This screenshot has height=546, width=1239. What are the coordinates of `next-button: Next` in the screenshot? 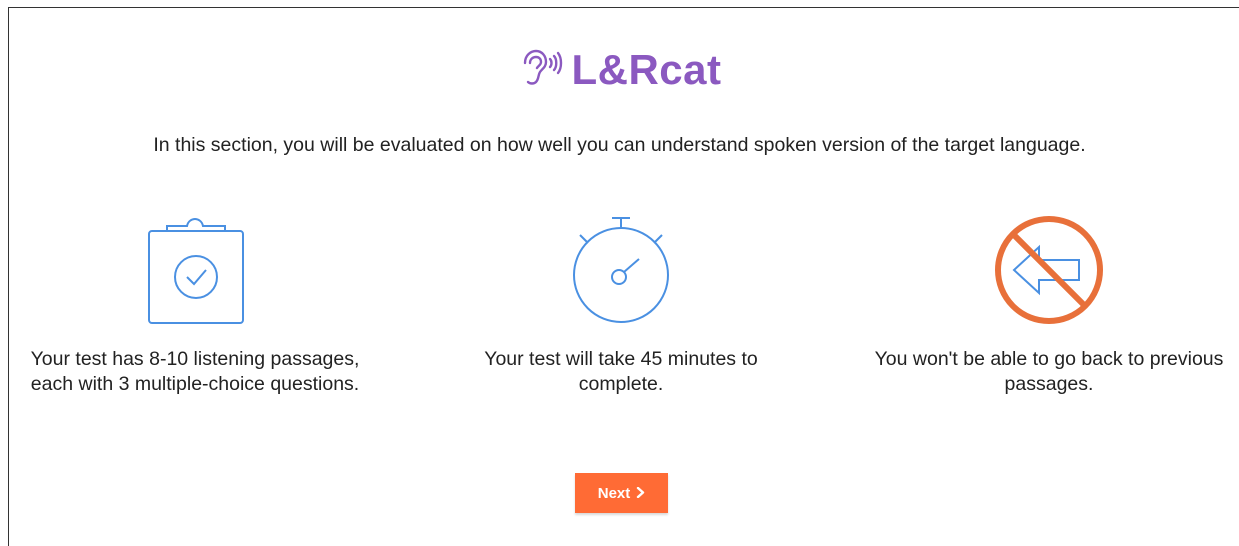 It's located at (621, 493).